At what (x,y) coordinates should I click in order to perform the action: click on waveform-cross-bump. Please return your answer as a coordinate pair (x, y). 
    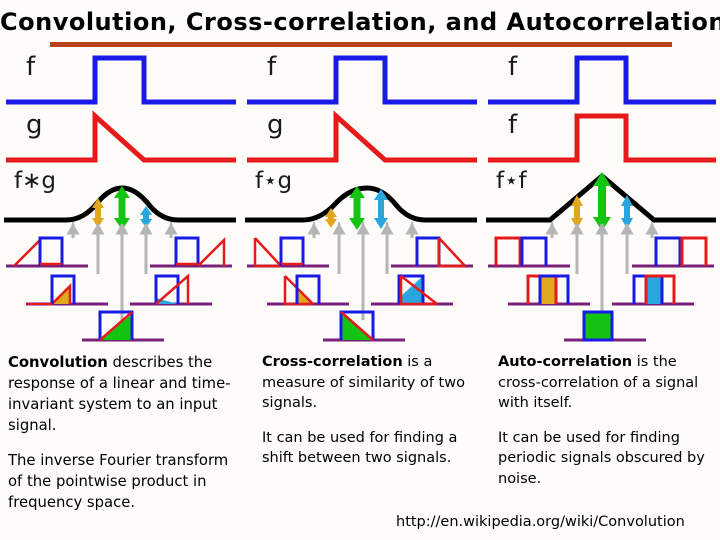
    Looking at the image, I should click on (361, 207).